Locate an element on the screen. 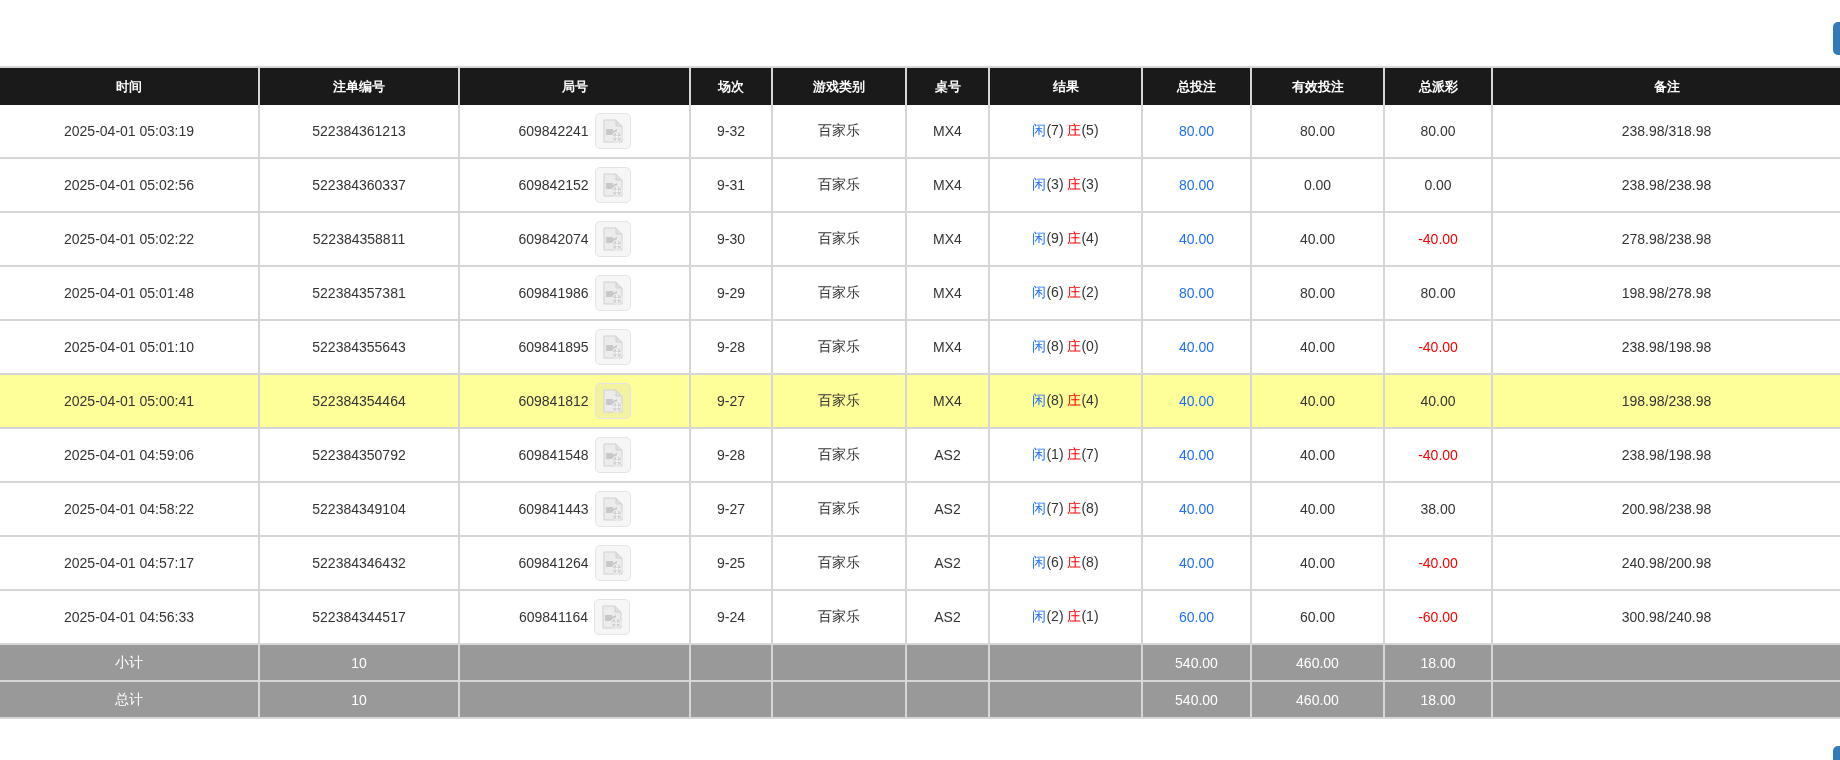  table-cell: 38.00 is located at coordinates (1438, 509).